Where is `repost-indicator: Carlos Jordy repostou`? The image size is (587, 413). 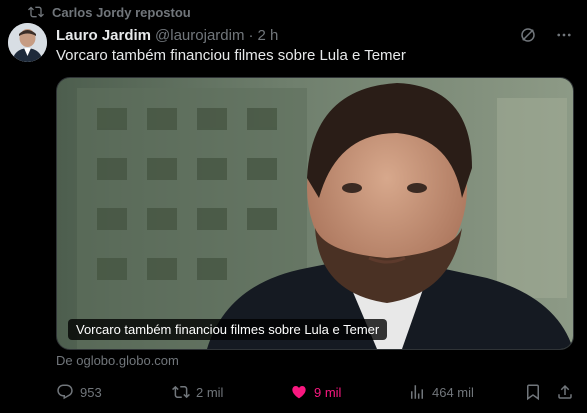 repost-indicator: Carlos Jordy repostou is located at coordinates (109, 12).